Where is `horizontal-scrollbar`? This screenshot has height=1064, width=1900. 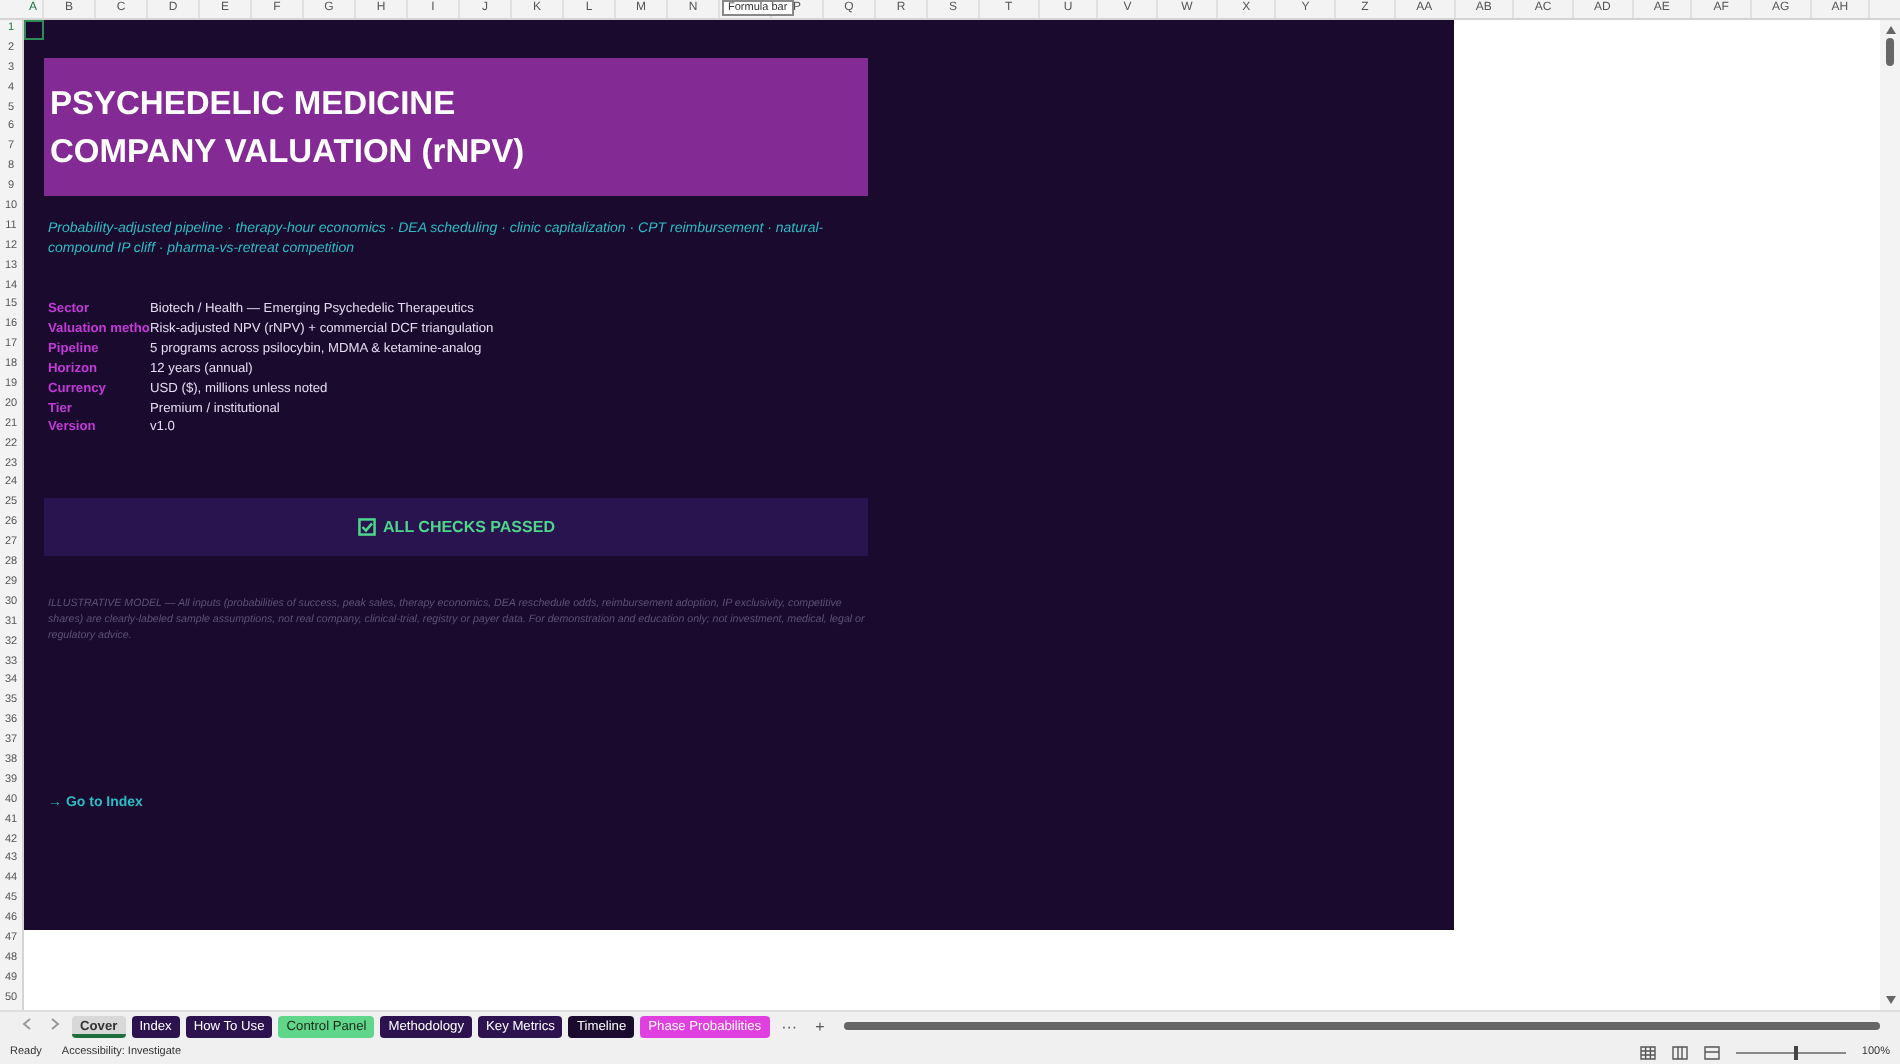 horizontal-scrollbar is located at coordinates (1362, 1026).